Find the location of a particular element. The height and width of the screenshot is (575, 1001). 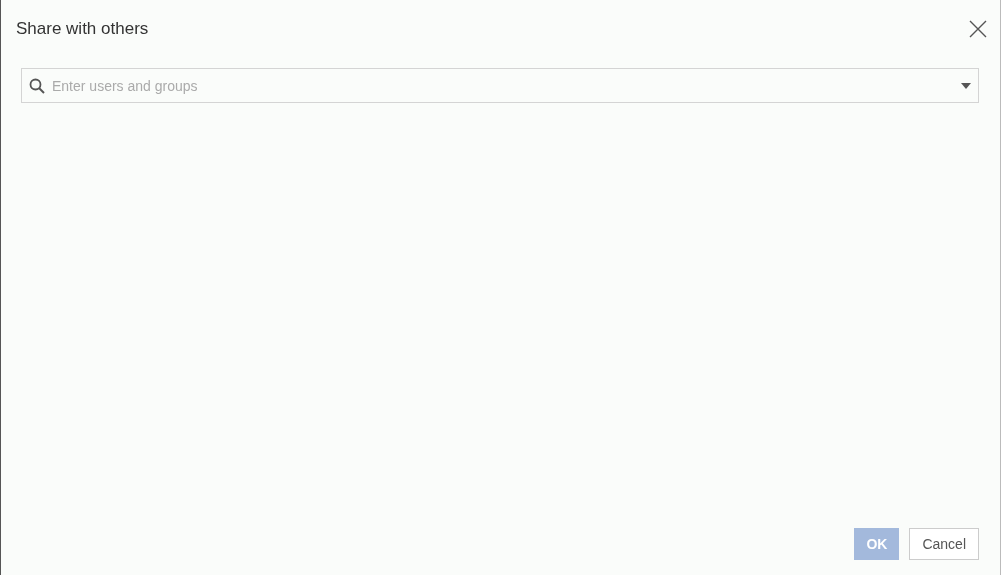

cancel-button: Cancel is located at coordinates (944, 544).